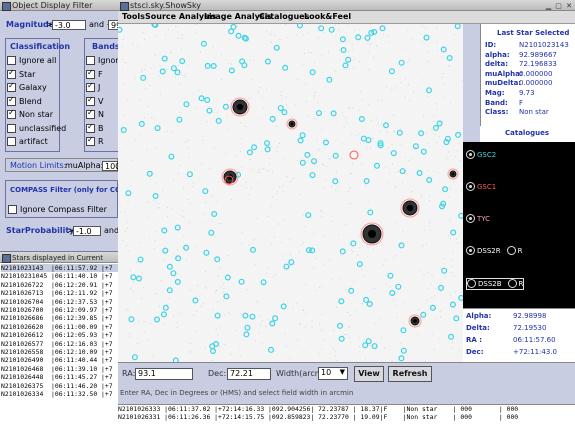  I want to click on catalogue-item: GSC1, so click(481, 187).